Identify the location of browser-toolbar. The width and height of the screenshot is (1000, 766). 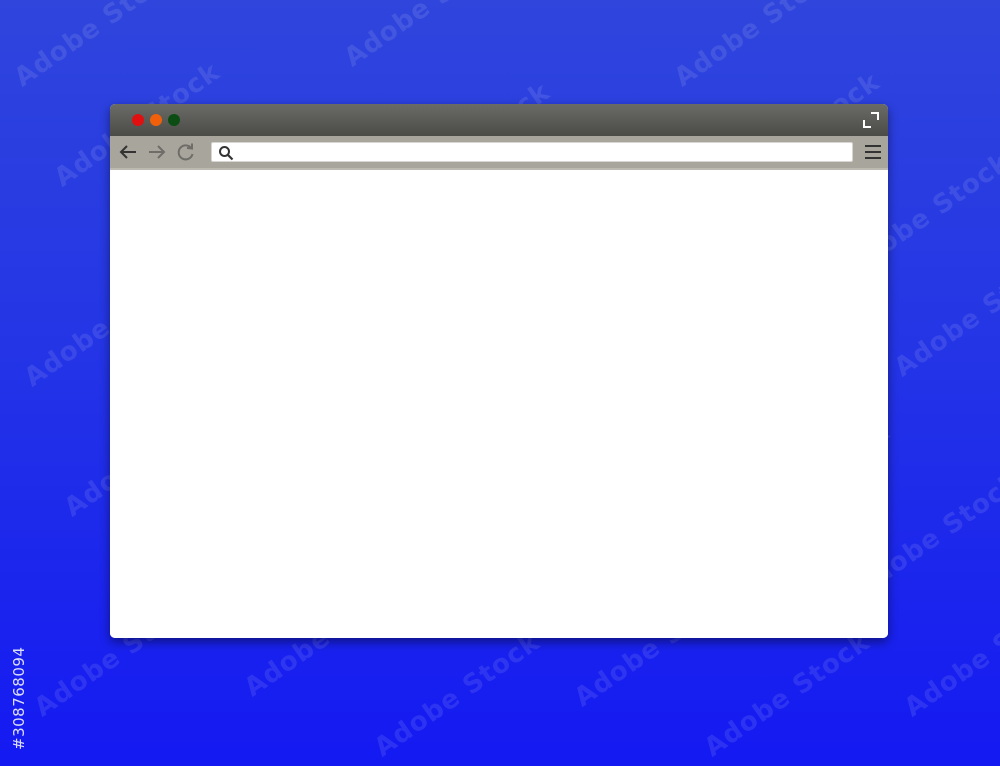
(499, 153).